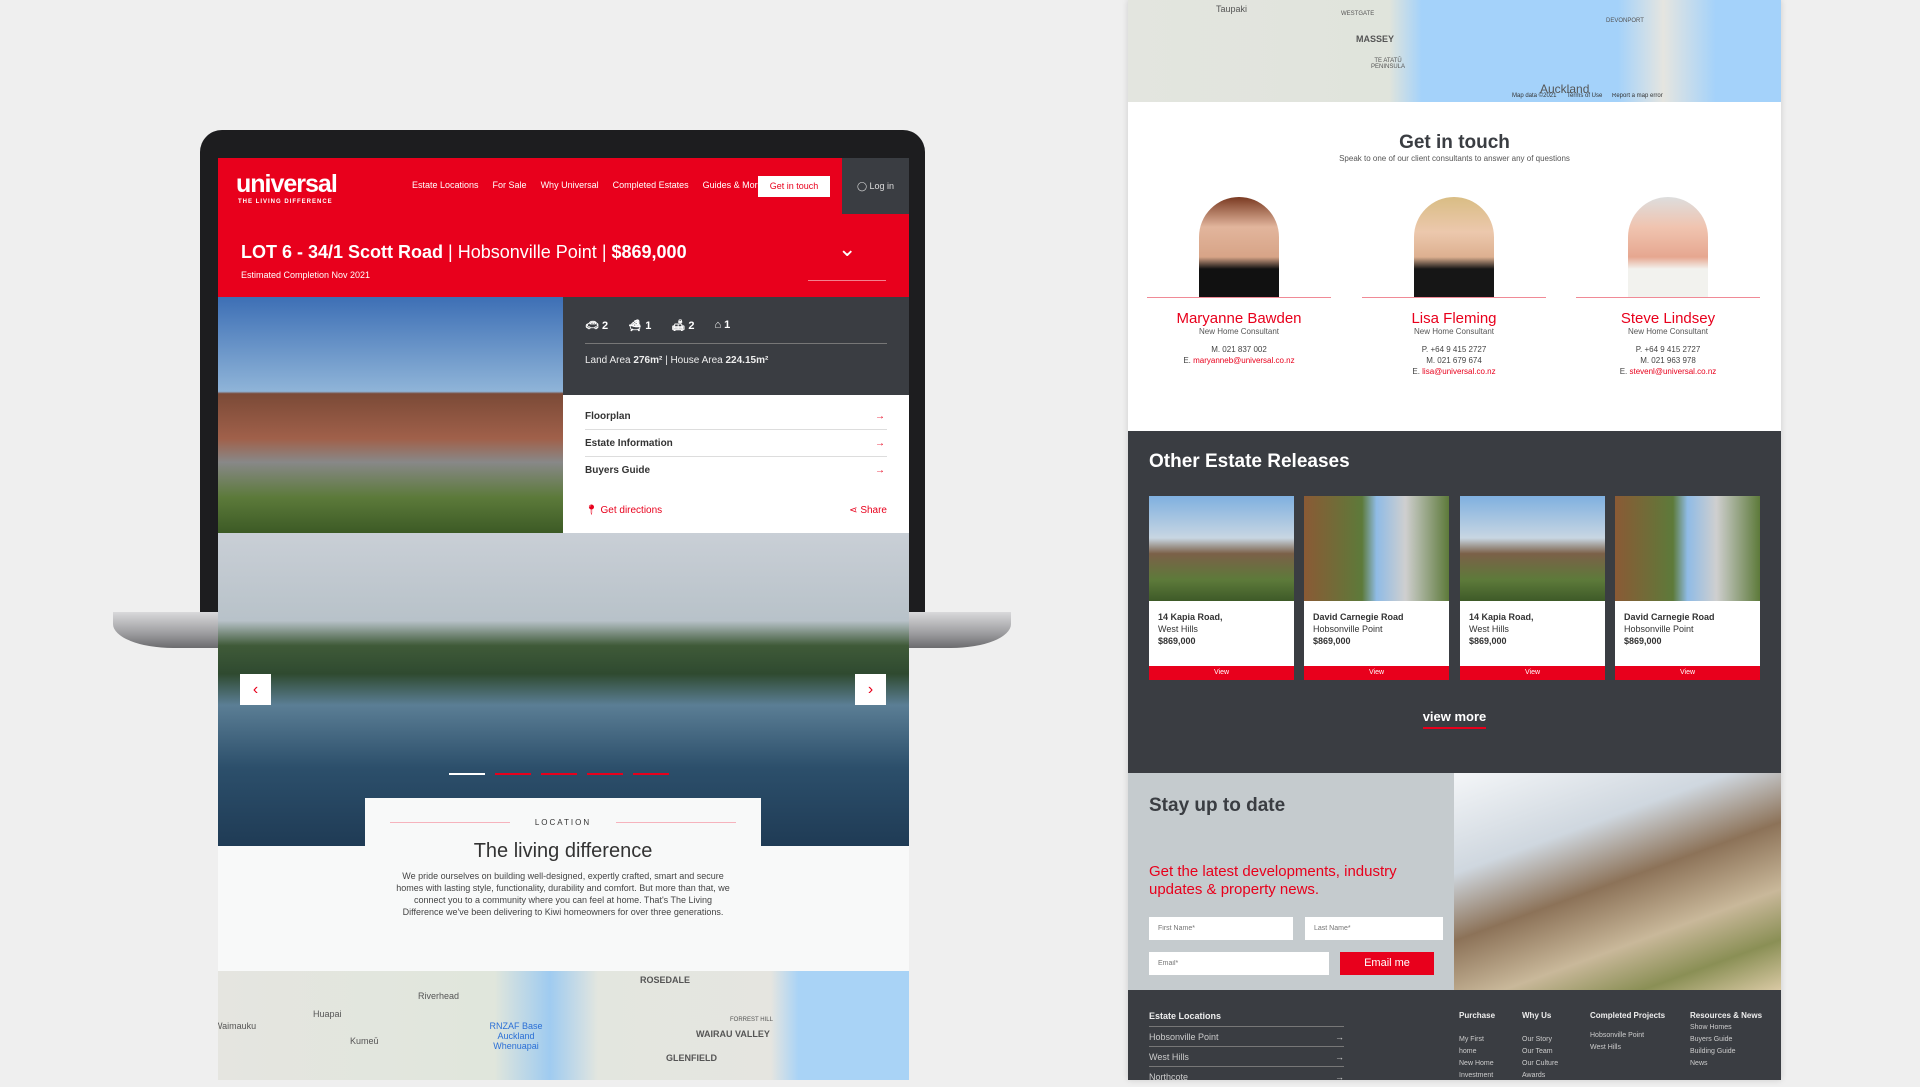  What do you see at coordinates (1458, 371) in the screenshot?
I see `consultant-email: lisa@universal.co.nz` at bounding box center [1458, 371].